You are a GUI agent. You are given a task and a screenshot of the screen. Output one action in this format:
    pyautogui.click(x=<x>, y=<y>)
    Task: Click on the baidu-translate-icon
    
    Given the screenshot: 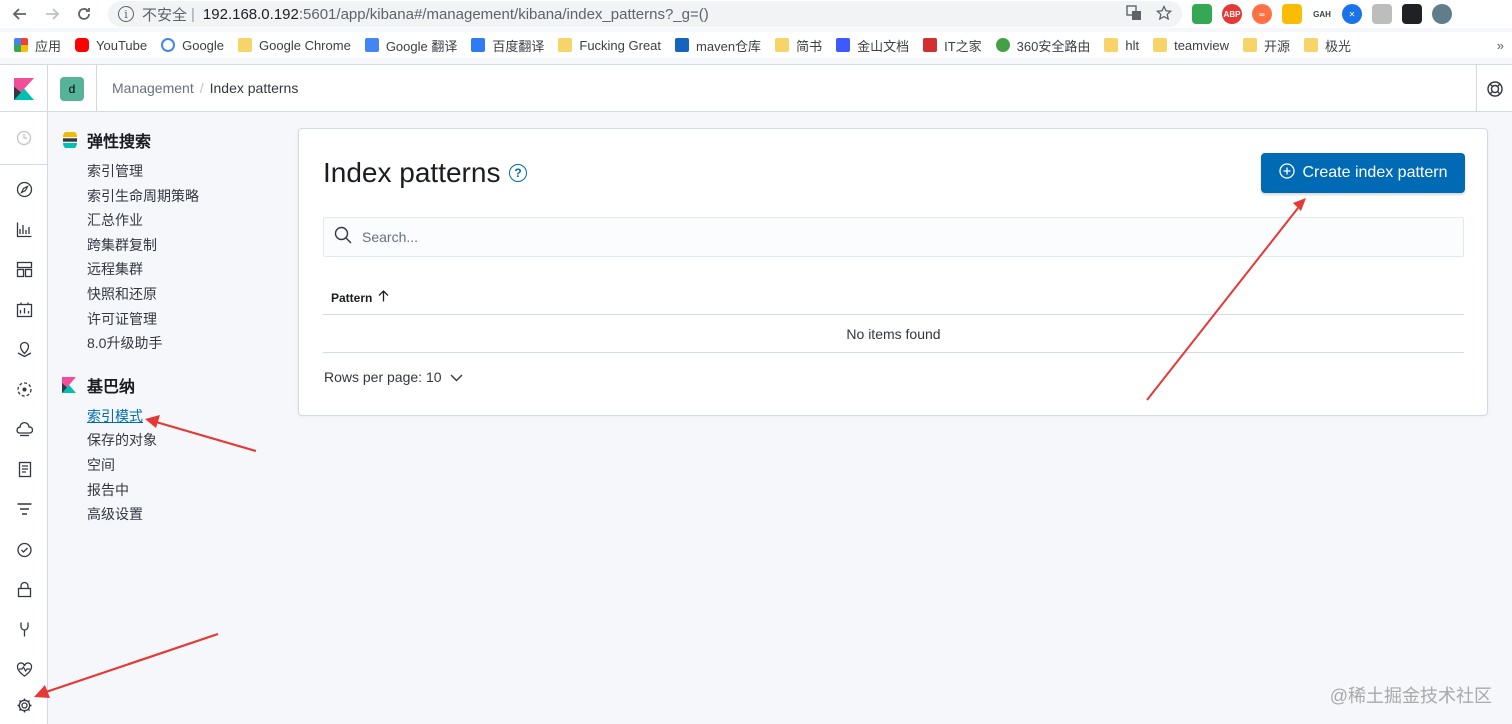 What is the action you would take?
    pyautogui.click(x=478, y=45)
    